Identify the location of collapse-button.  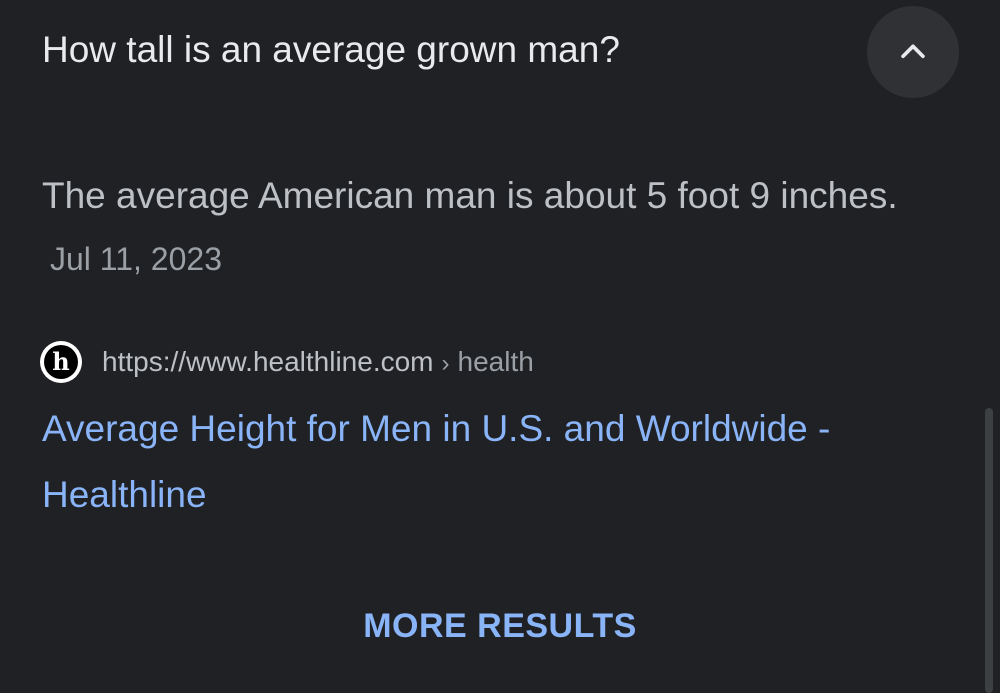
(913, 52).